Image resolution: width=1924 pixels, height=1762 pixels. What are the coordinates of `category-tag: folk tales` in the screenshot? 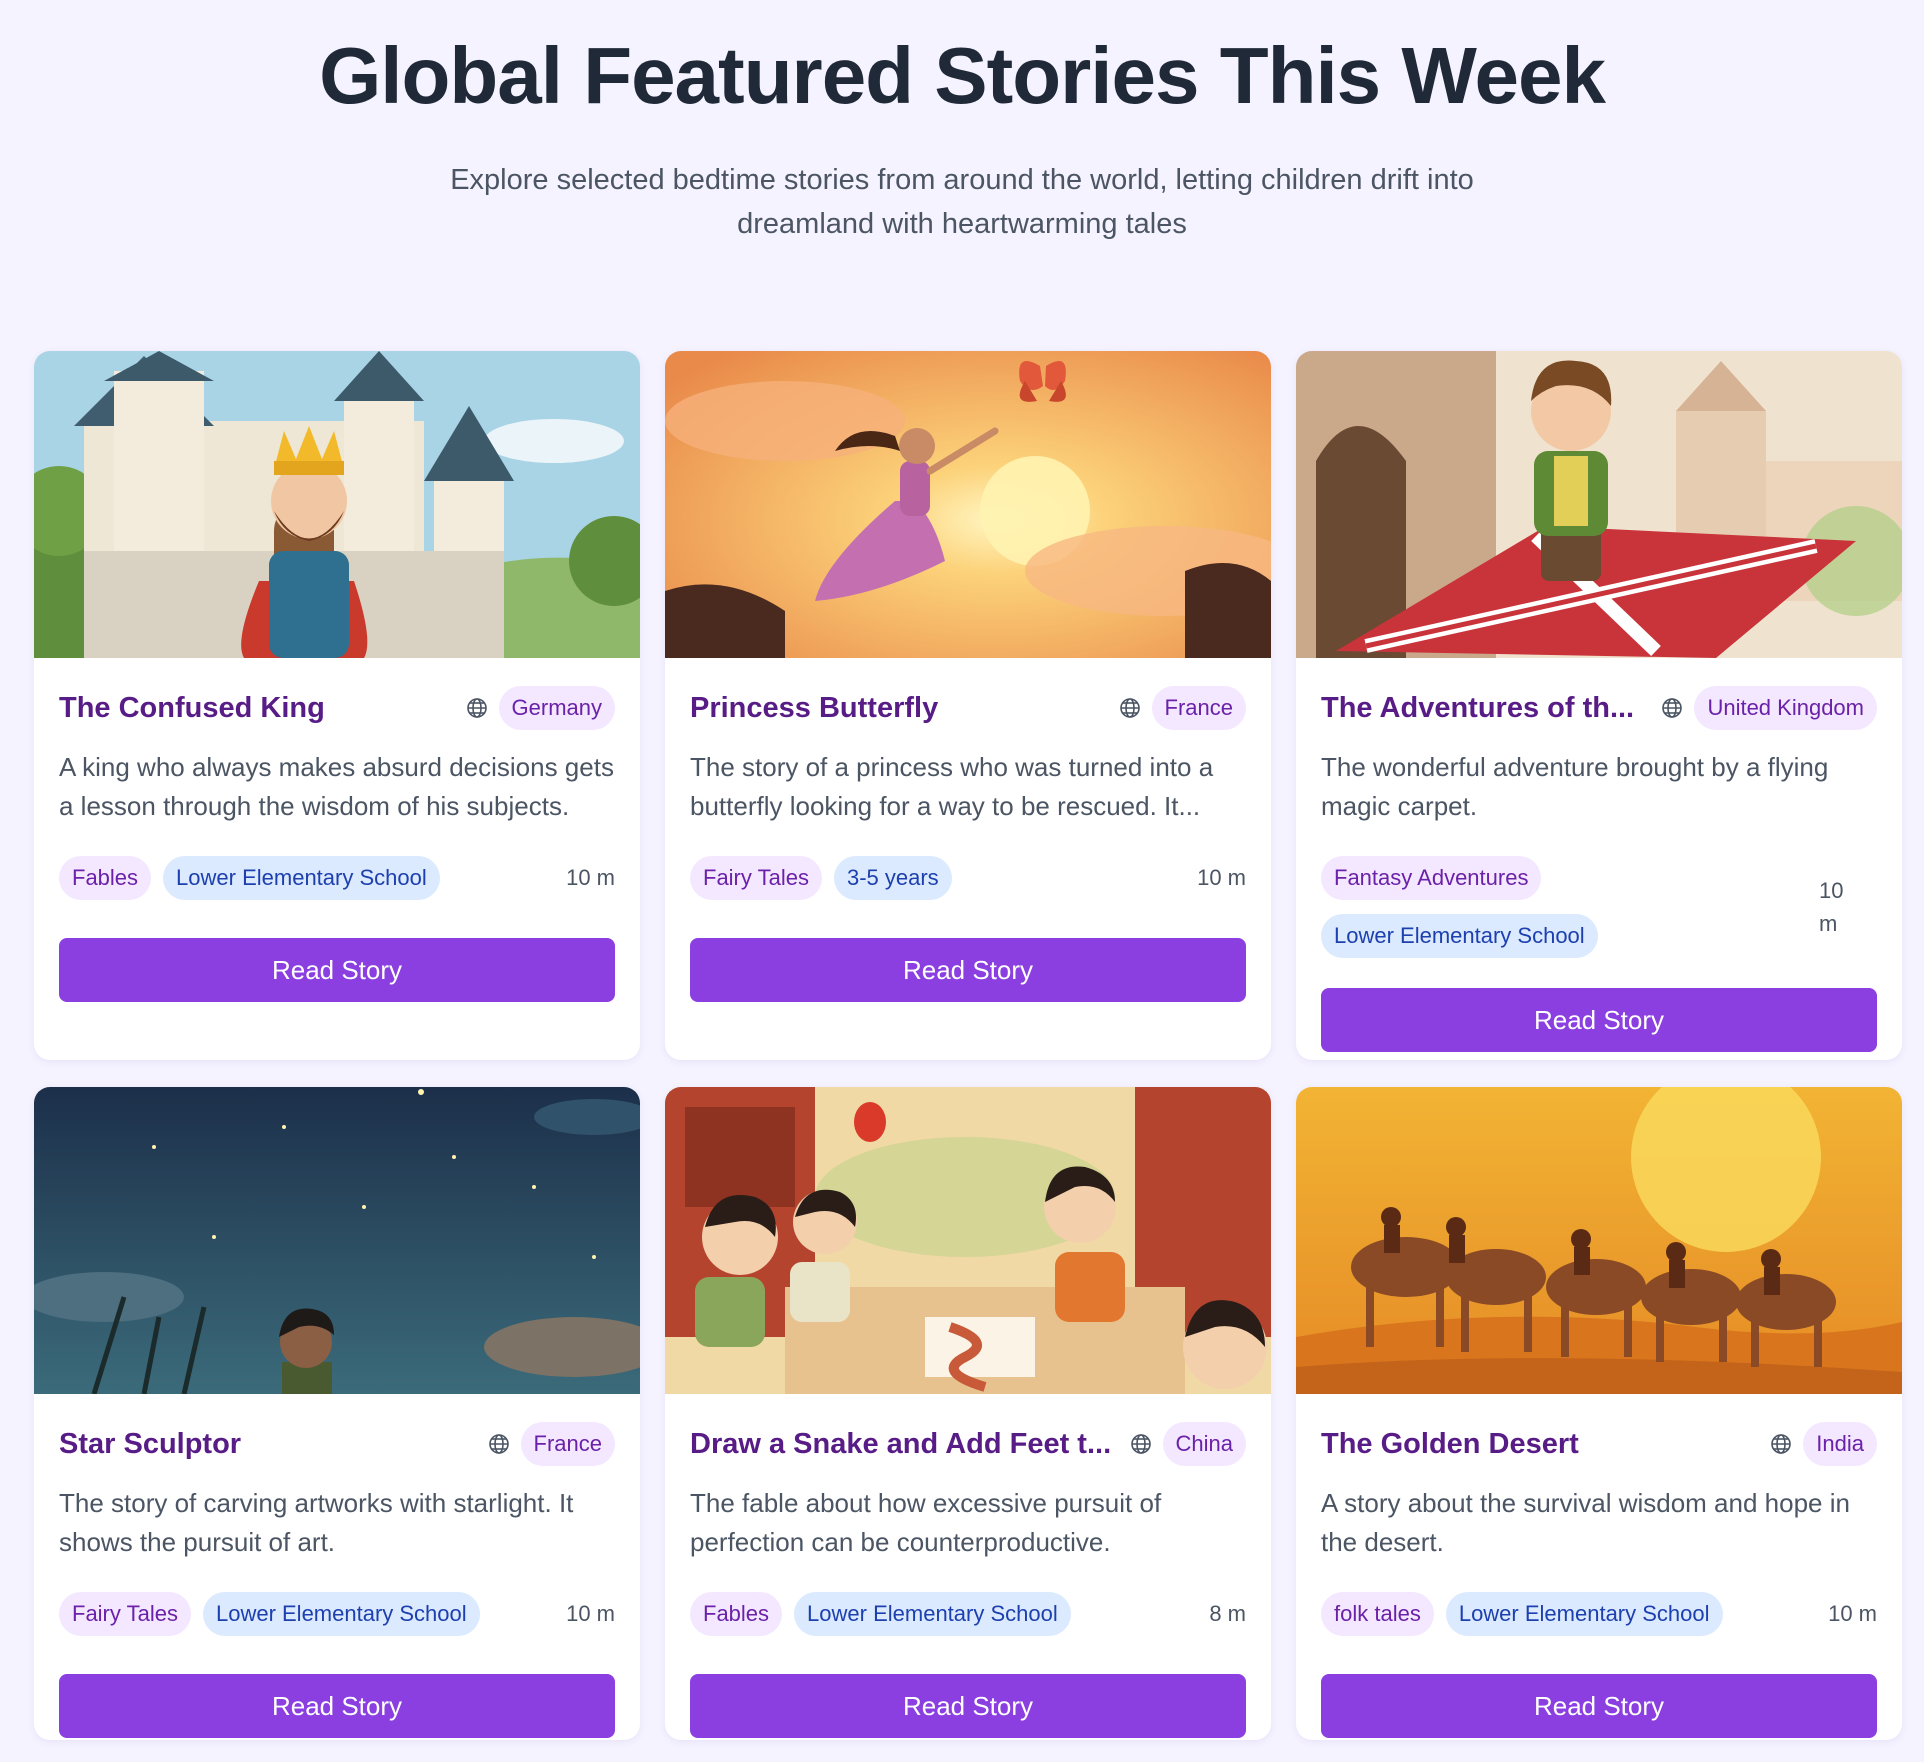 It's located at (1377, 1614).